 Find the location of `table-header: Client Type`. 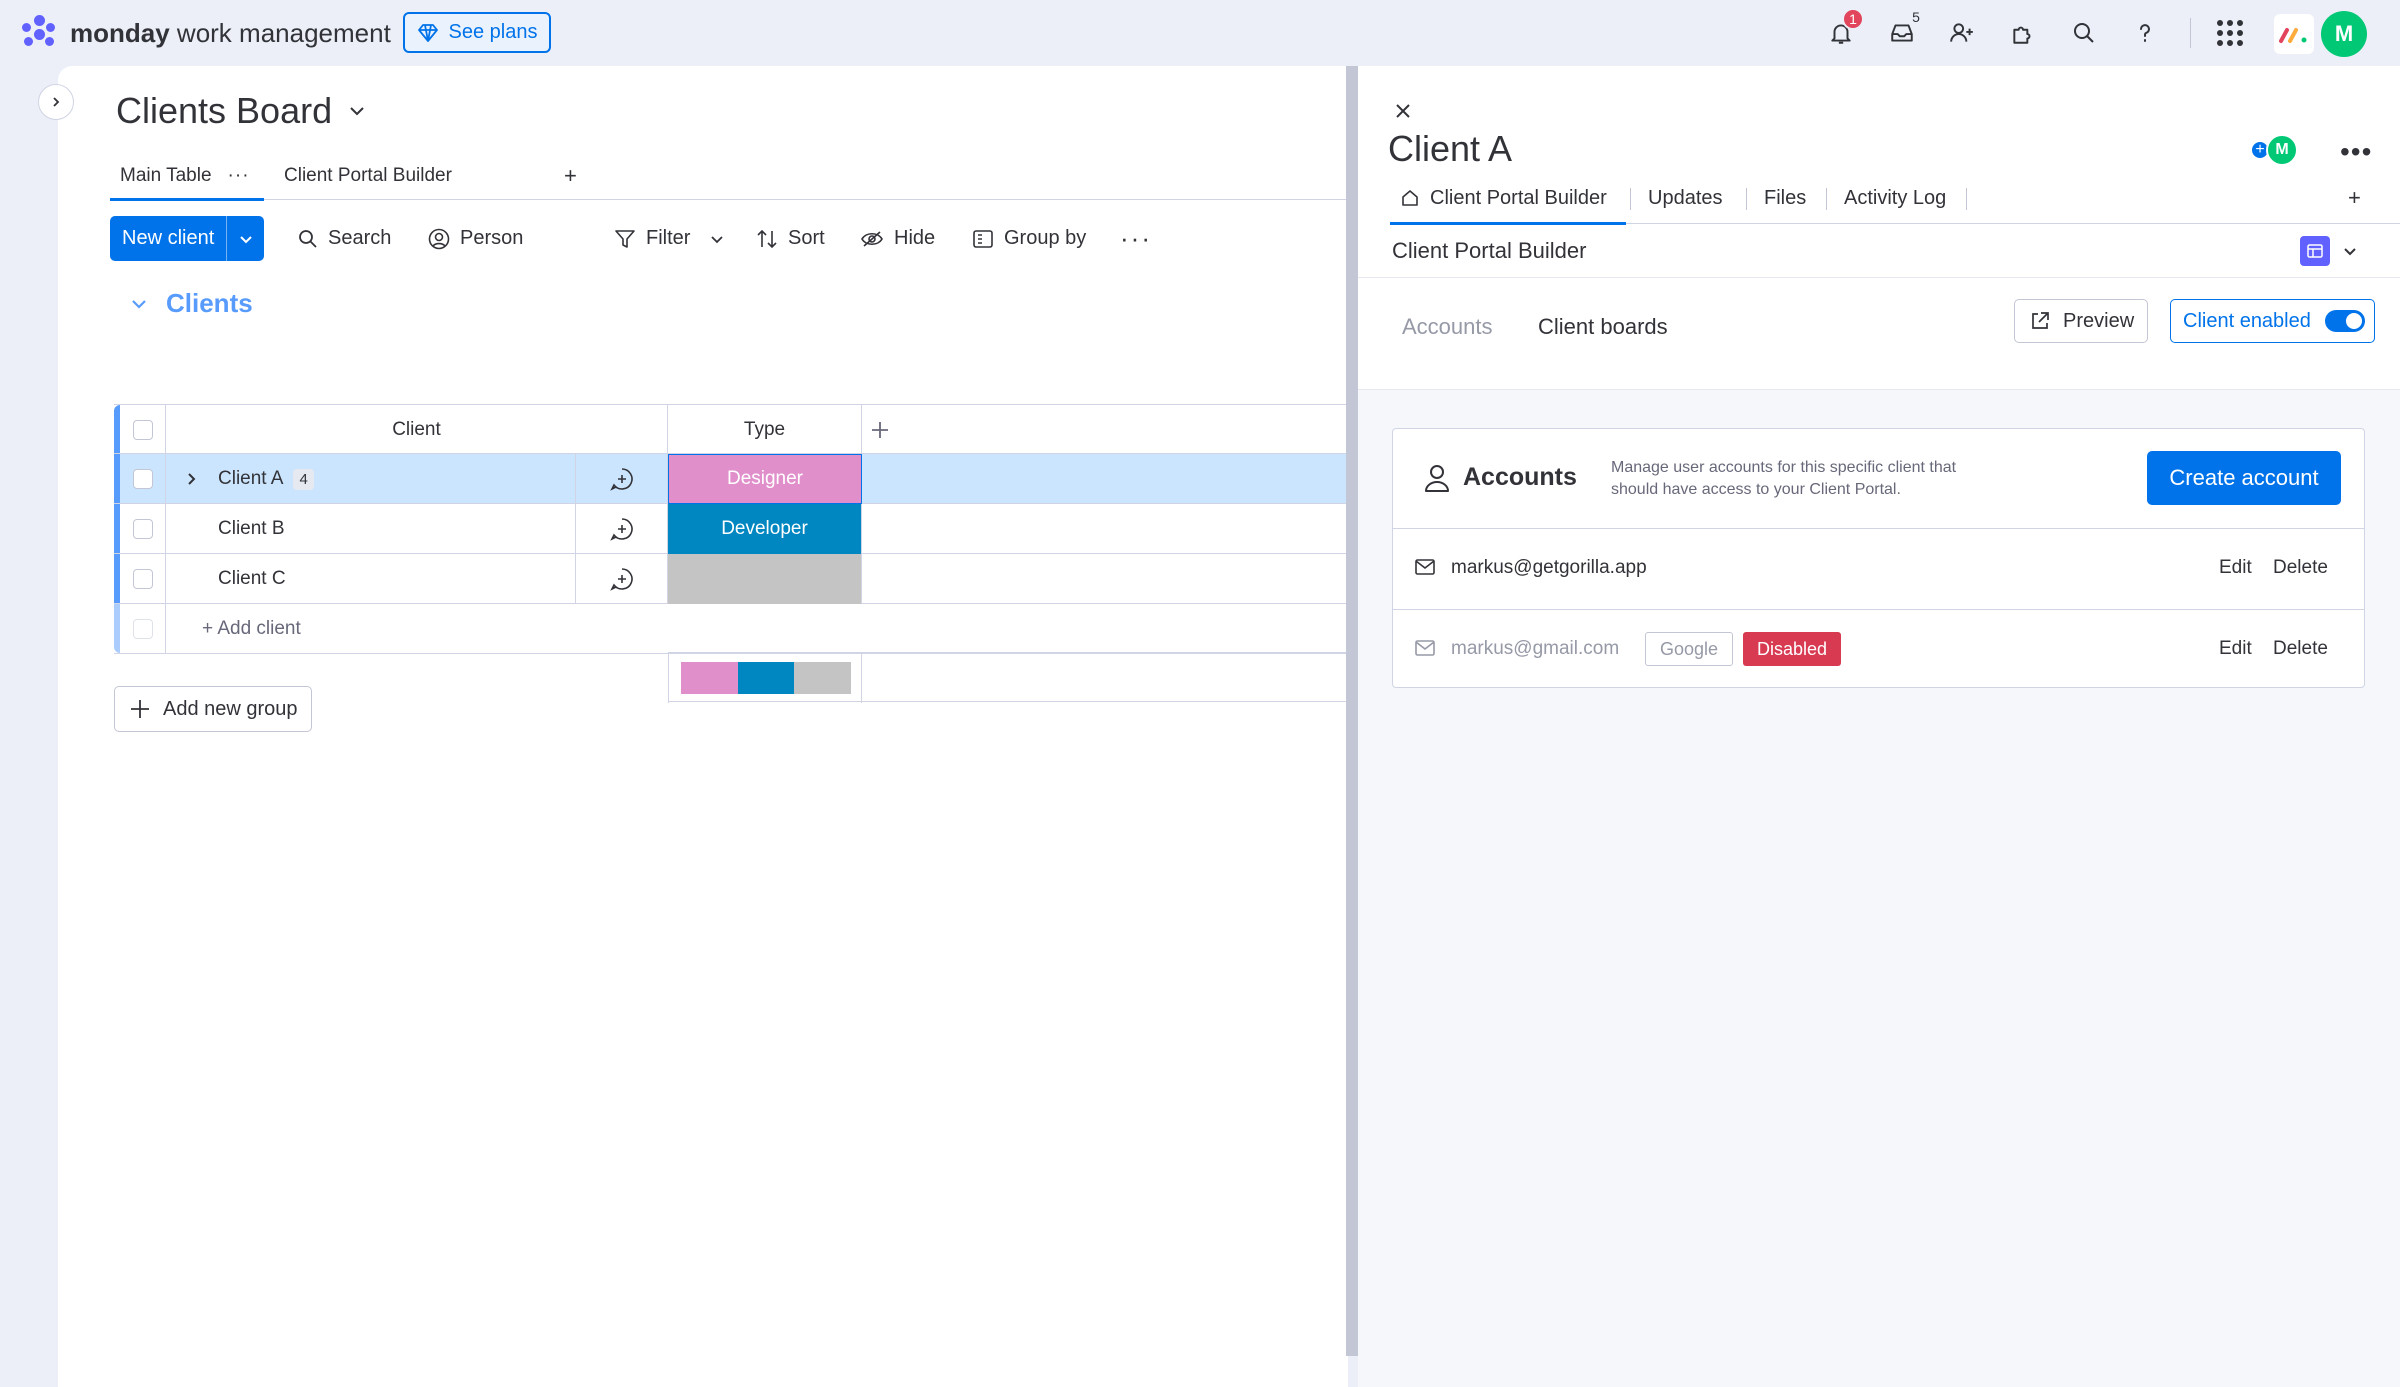

table-header: Client Type is located at coordinates (731, 429).